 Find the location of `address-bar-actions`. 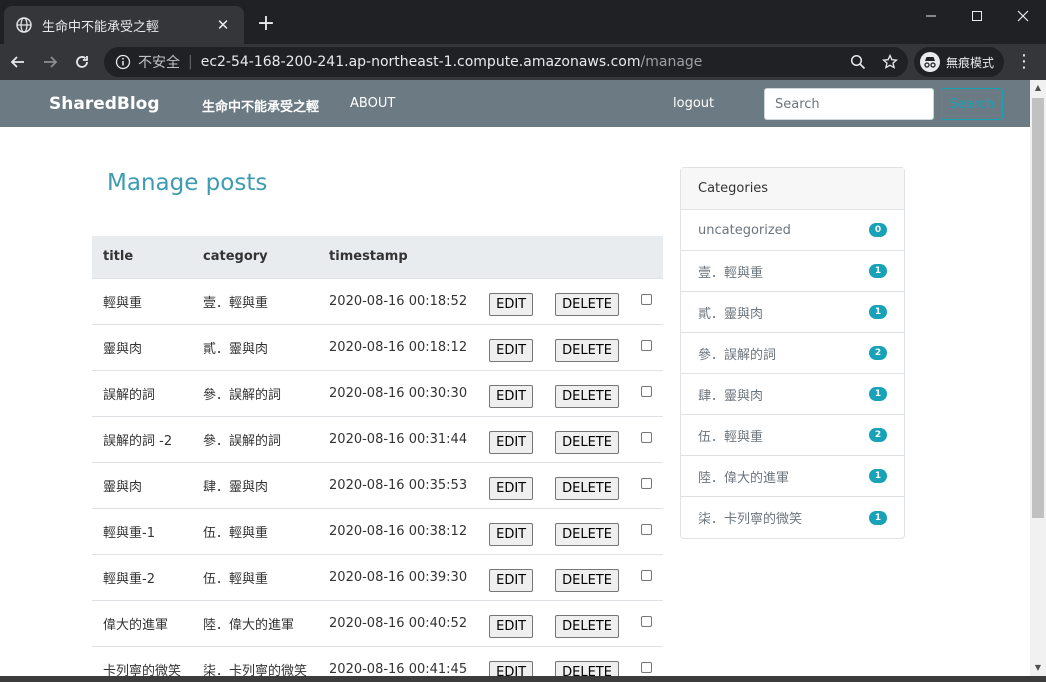

address-bar-actions is located at coordinates (874, 62).